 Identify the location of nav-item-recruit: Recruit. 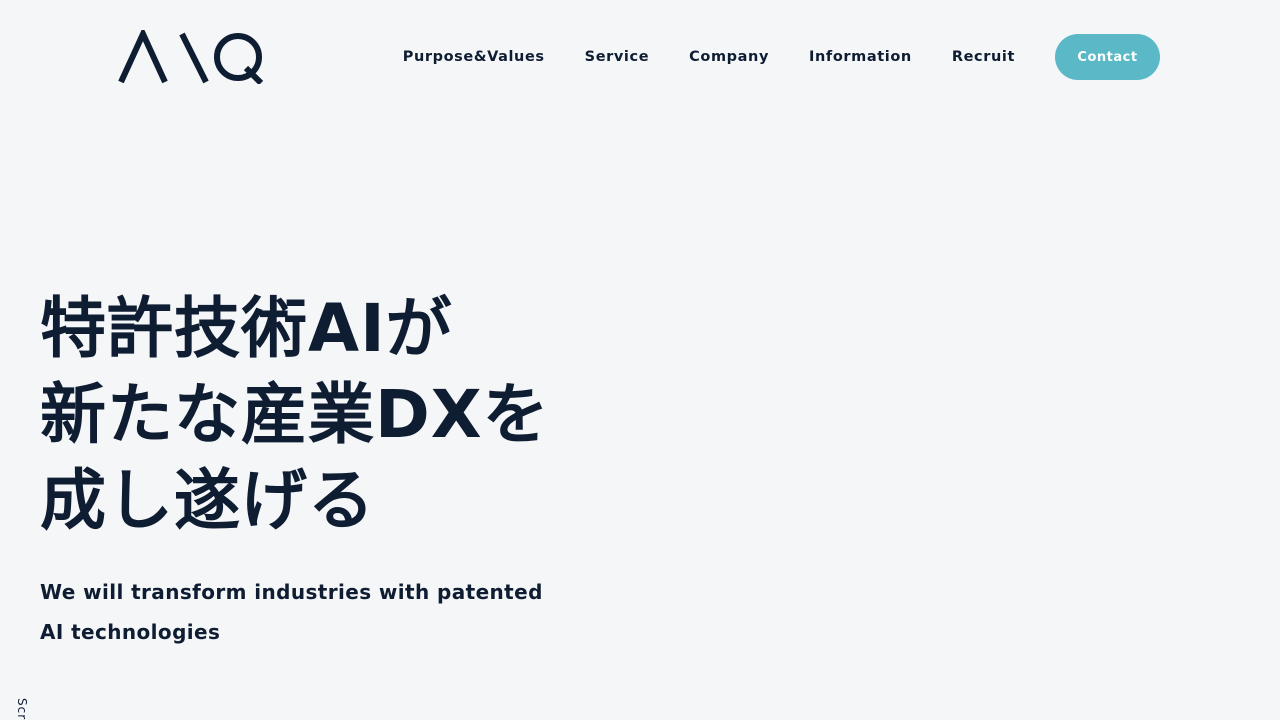
(983, 57).